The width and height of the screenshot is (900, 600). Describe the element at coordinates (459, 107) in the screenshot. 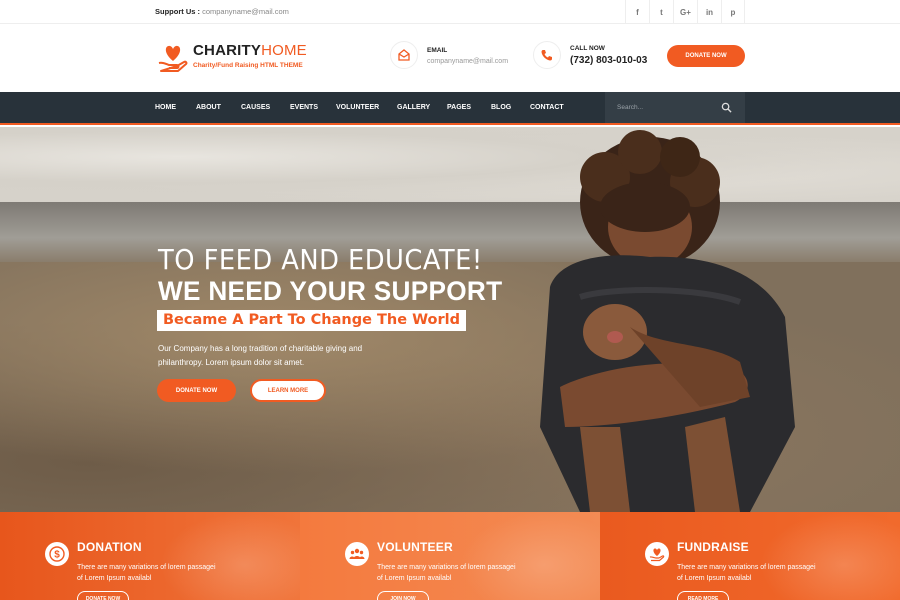

I see `nav-item-pages: PAGES` at that location.